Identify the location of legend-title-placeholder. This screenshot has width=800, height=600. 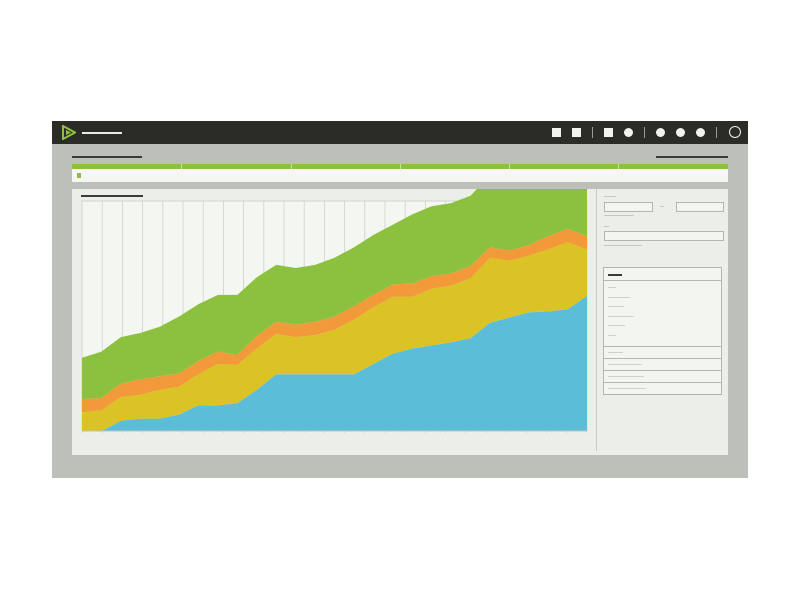
(615, 275).